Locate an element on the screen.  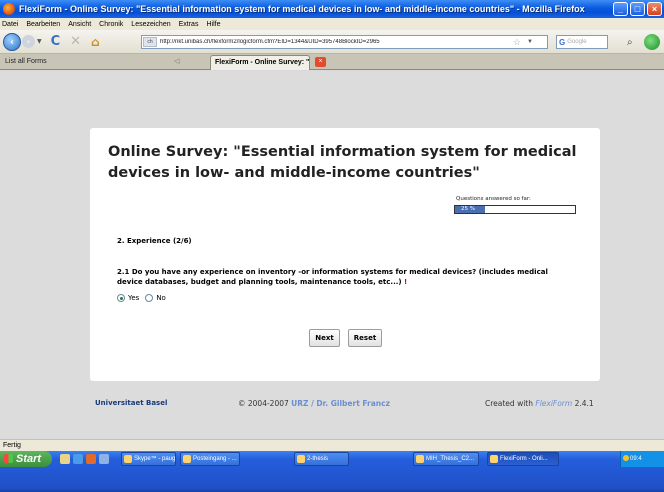
progress-value: 25 % is located at coordinates (468, 209).